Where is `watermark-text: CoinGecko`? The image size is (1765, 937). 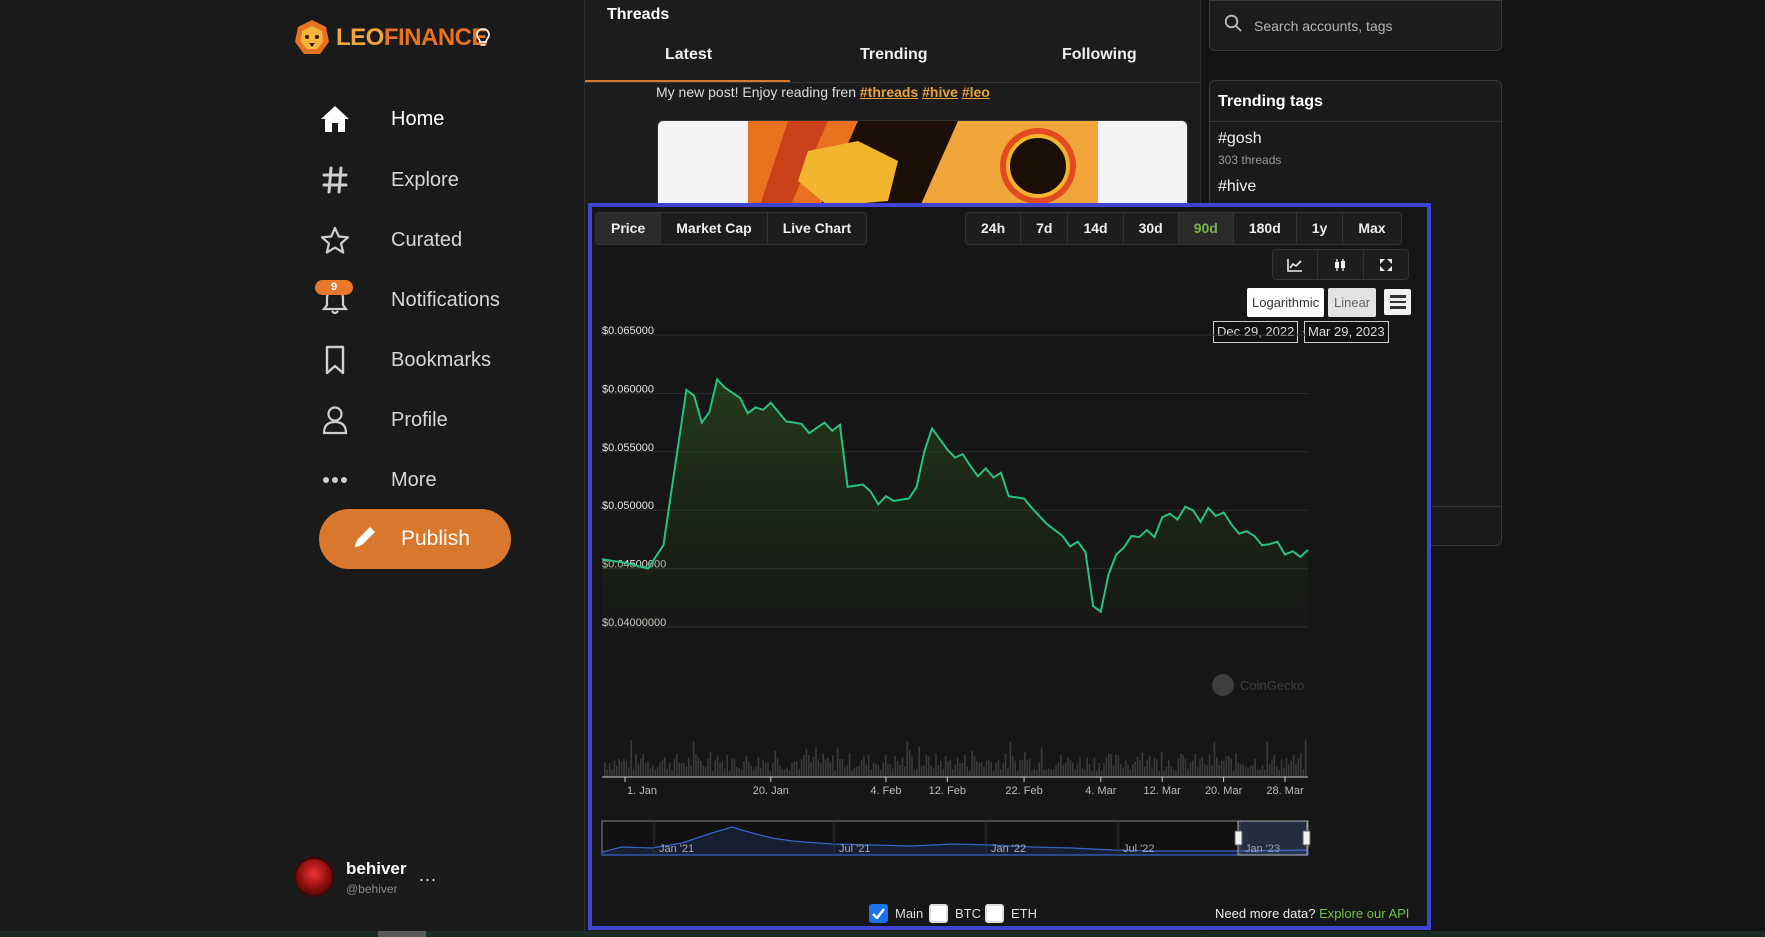 watermark-text: CoinGecko is located at coordinates (1272, 685).